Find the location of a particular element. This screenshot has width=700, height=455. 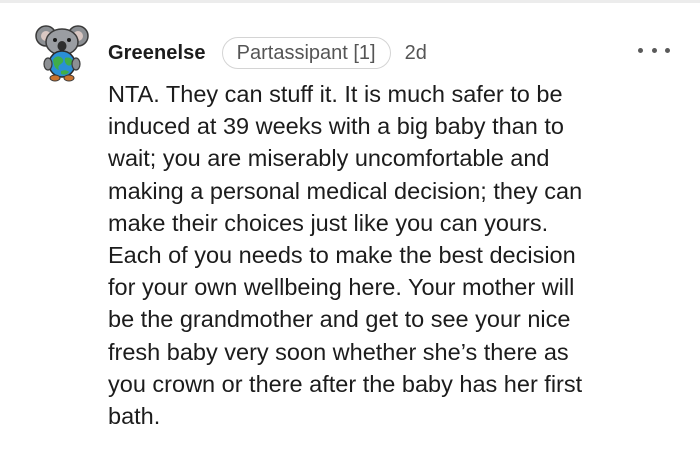

more-options-icon is located at coordinates (654, 50).